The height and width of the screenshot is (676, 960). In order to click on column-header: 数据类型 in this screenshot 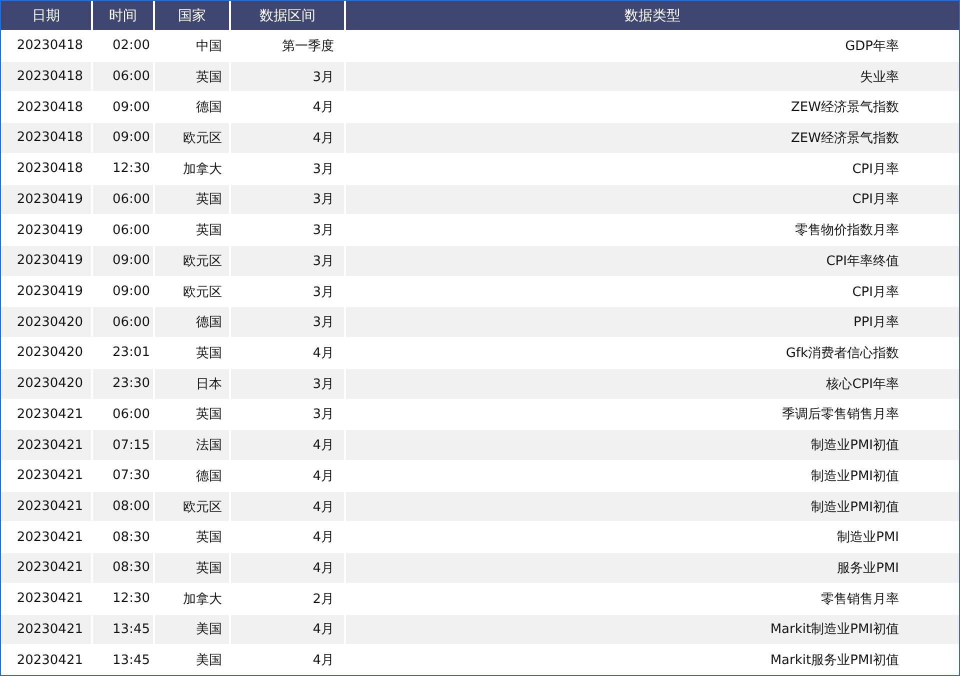, I will do `click(652, 15)`.